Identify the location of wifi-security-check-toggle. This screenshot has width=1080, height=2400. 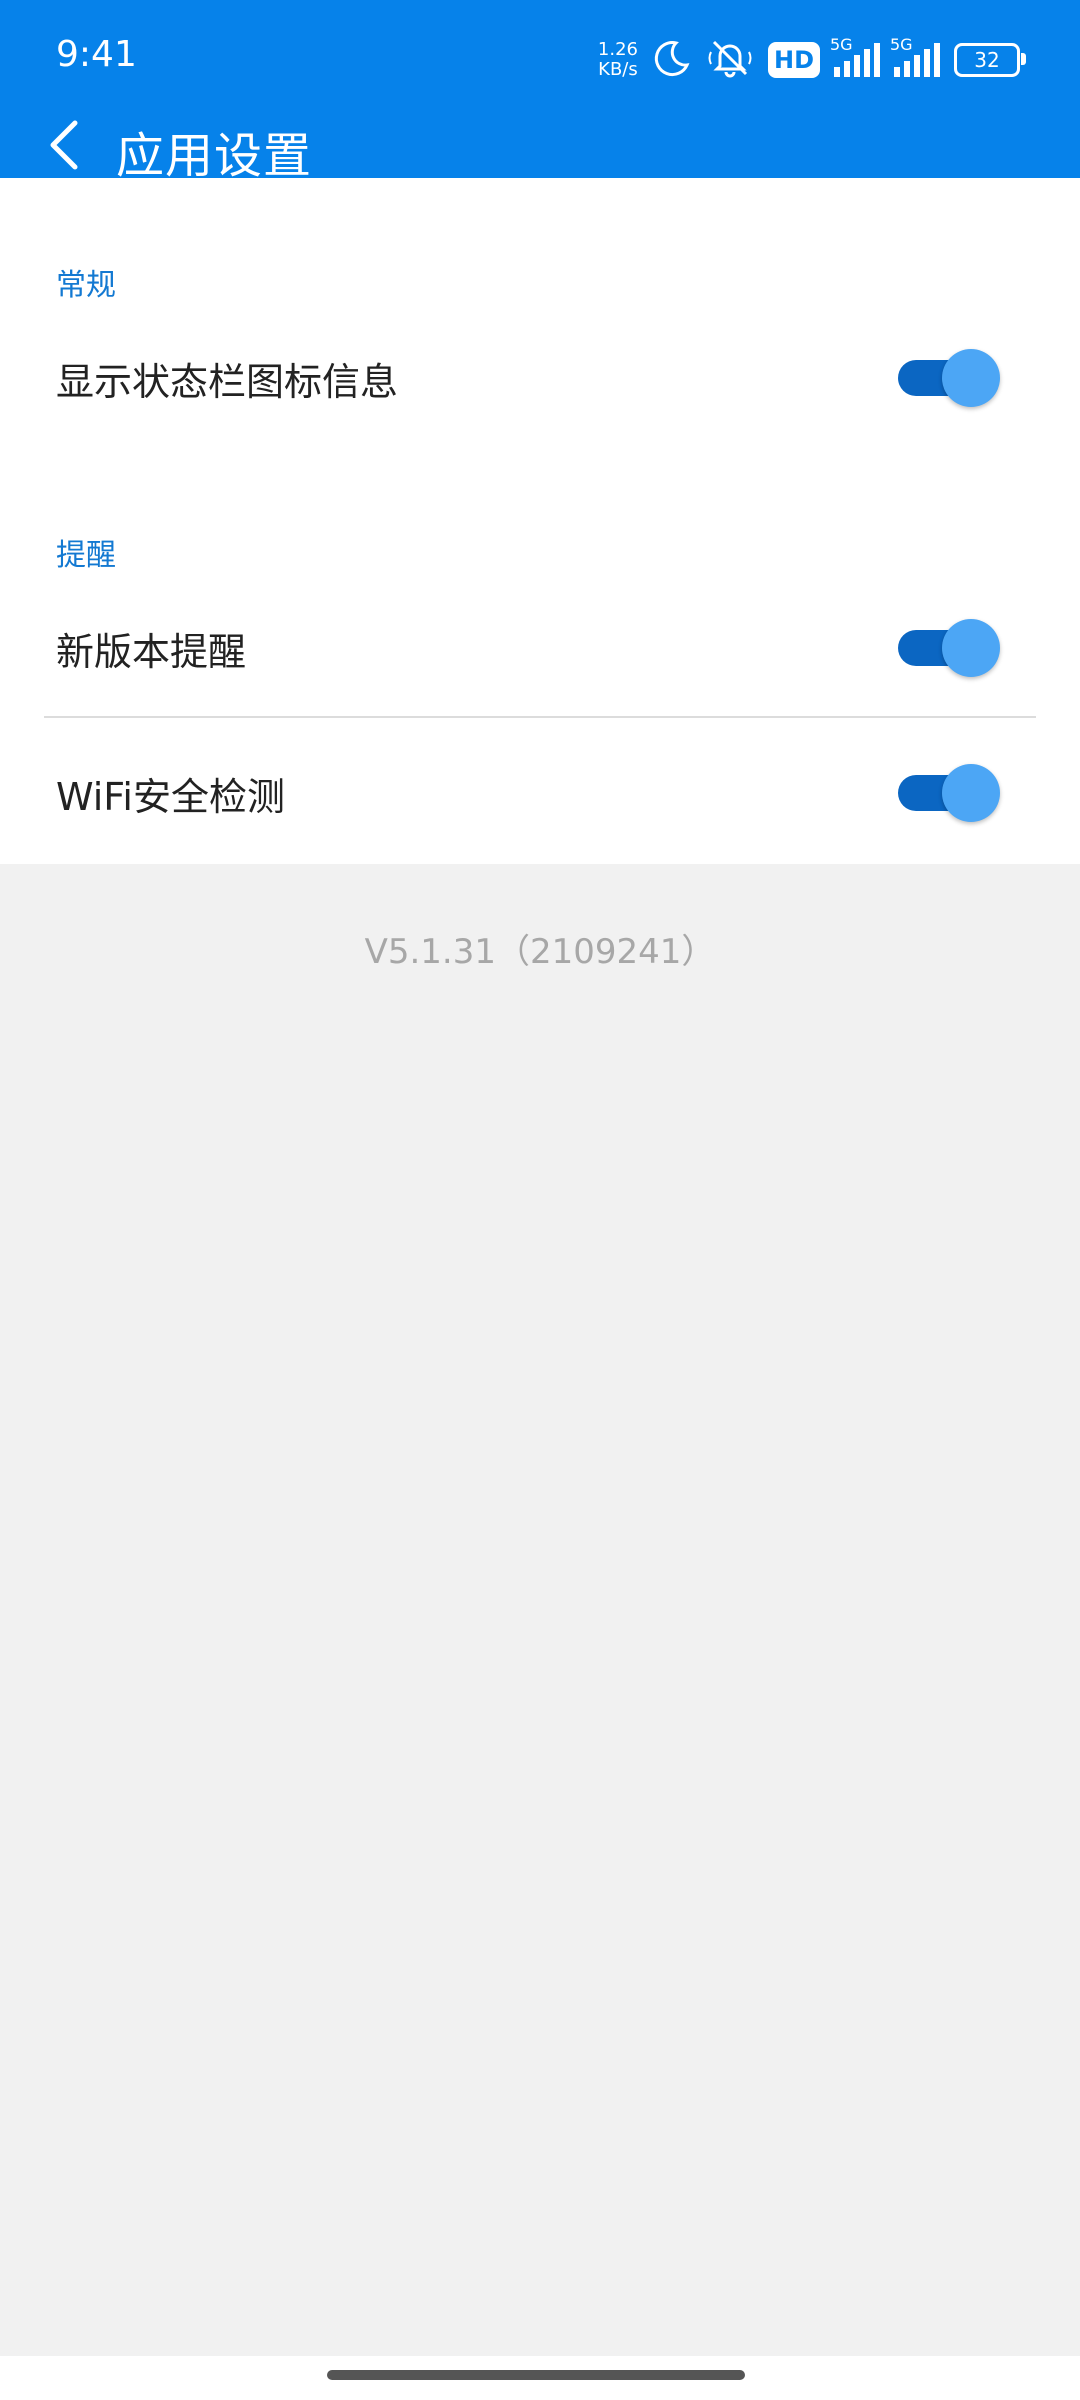
(948, 793).